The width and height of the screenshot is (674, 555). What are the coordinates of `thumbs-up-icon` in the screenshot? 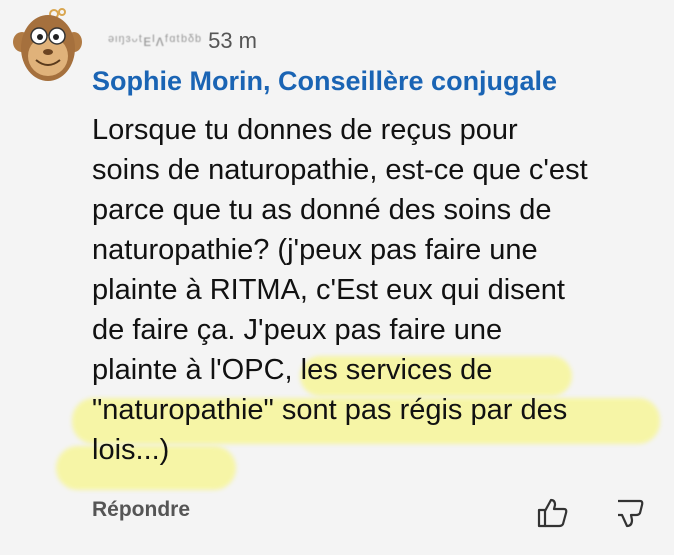 It's located at (552, 513).